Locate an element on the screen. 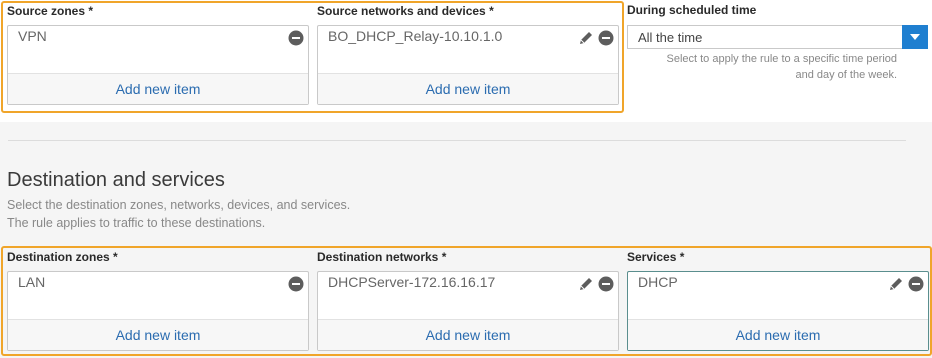 The width and height of the screenshot is (932, 358). chevron-down-icon is located at coordinates (915, 37).